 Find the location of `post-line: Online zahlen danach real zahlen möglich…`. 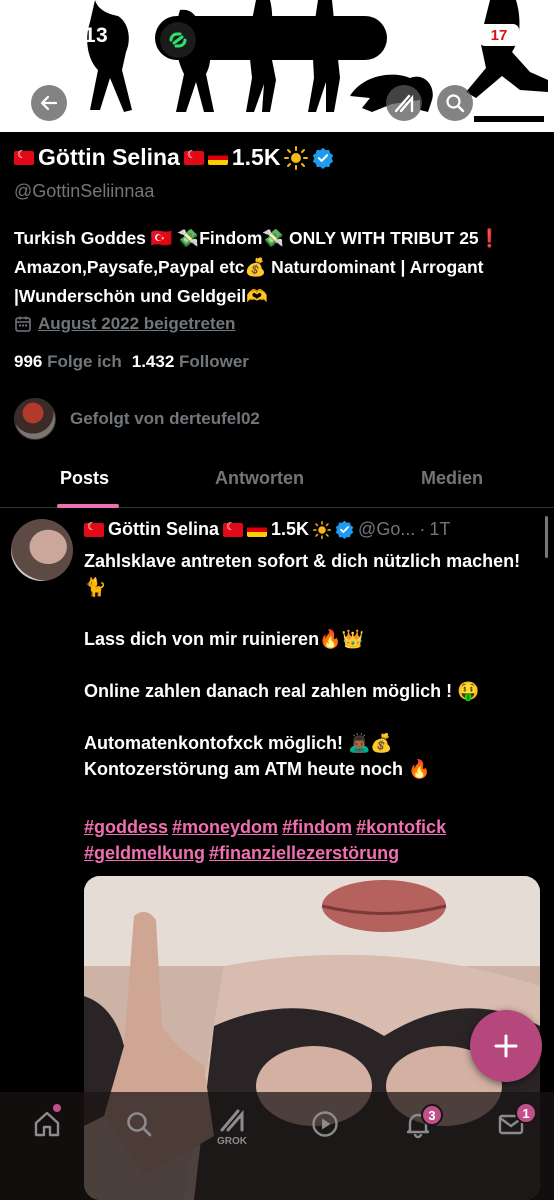

post-line: Online zahlen danach real zahlen möglich… is located at coordinates (282, 691).